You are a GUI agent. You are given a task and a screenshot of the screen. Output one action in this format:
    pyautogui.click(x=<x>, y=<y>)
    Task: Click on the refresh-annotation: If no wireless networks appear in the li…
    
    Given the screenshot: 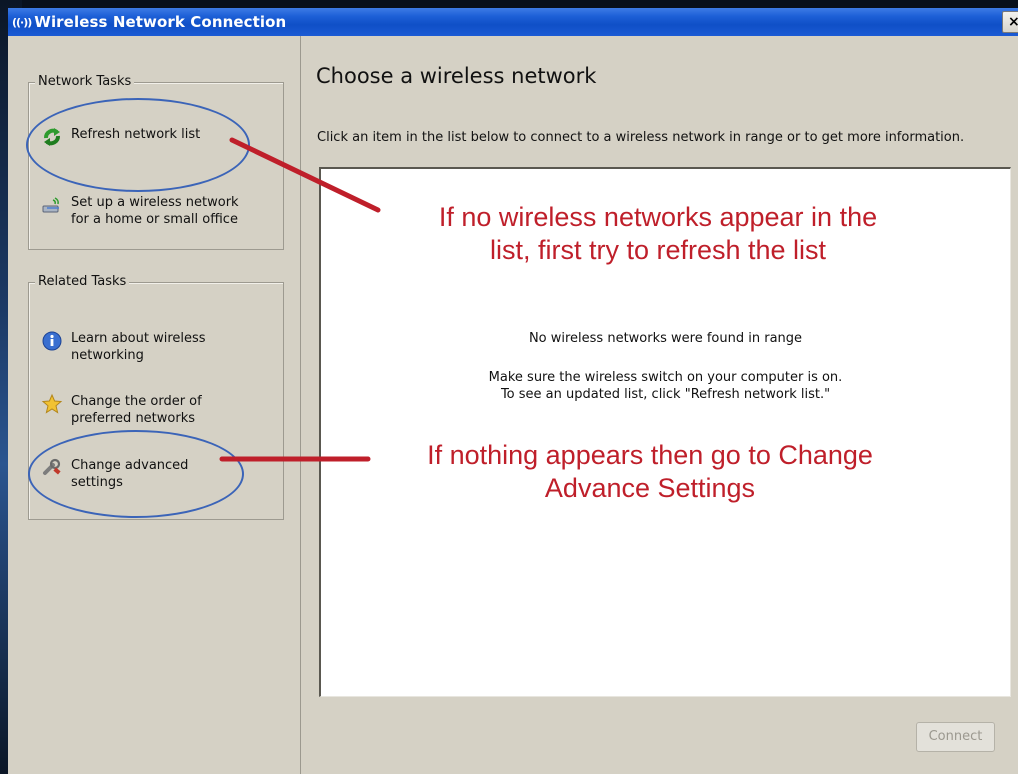 What is the action you would take?
    pyautogui.click(x=658, y=233)
    